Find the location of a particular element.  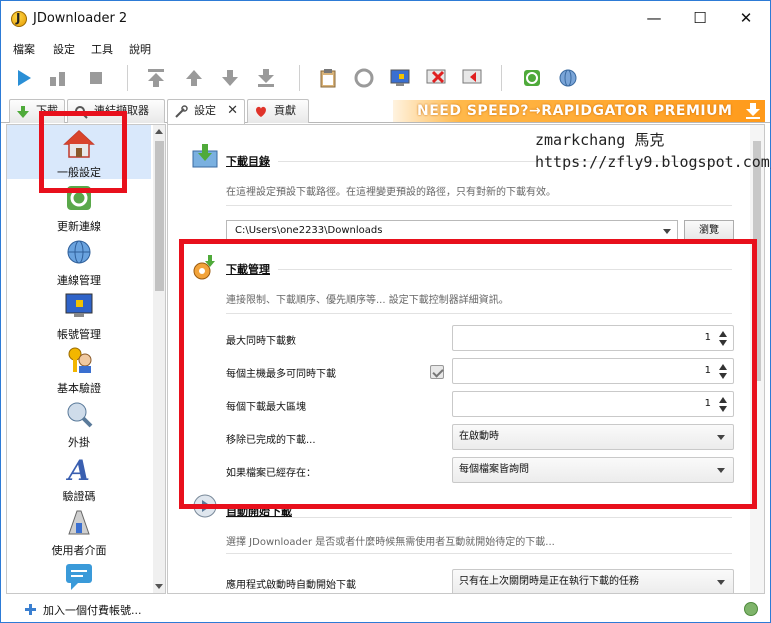

sidebar-item-more is located at coordinates (79, 575).